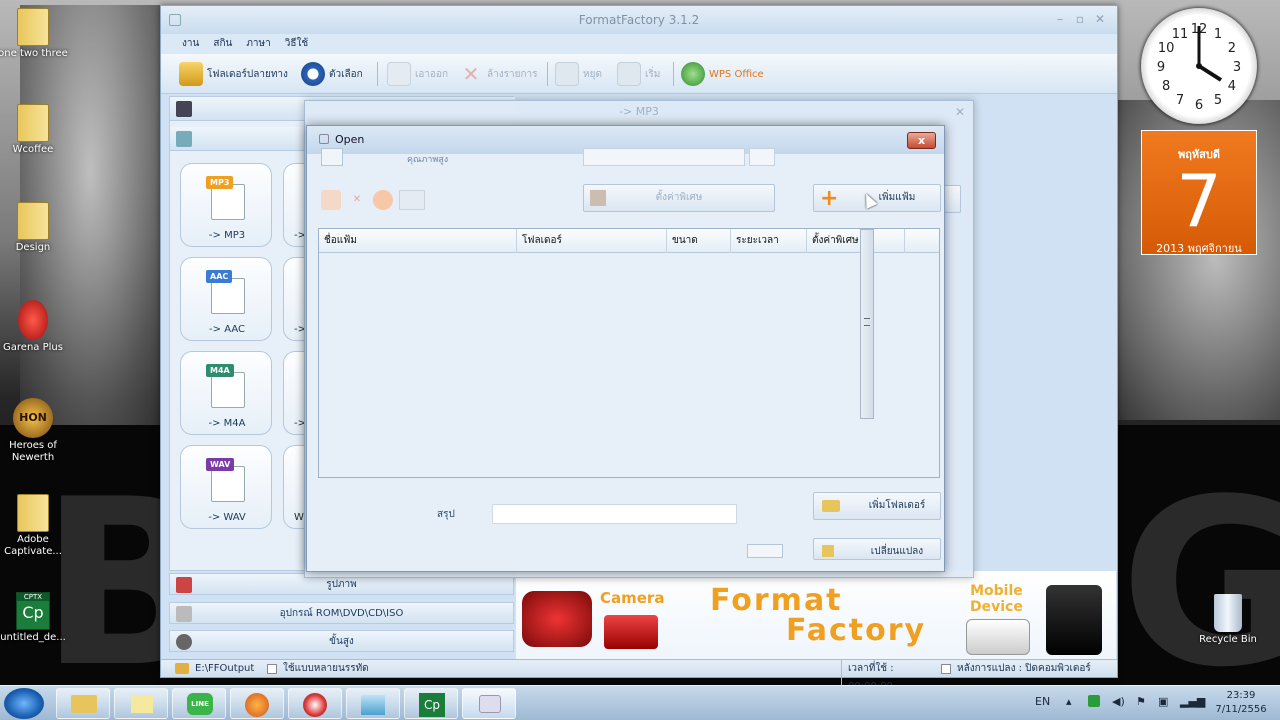  What do you see at coordinates (326, 668) in the screenshot?
I see `multithread-label: ใช้แบบหลายนรรทัด` at bounding box center [326, 668].